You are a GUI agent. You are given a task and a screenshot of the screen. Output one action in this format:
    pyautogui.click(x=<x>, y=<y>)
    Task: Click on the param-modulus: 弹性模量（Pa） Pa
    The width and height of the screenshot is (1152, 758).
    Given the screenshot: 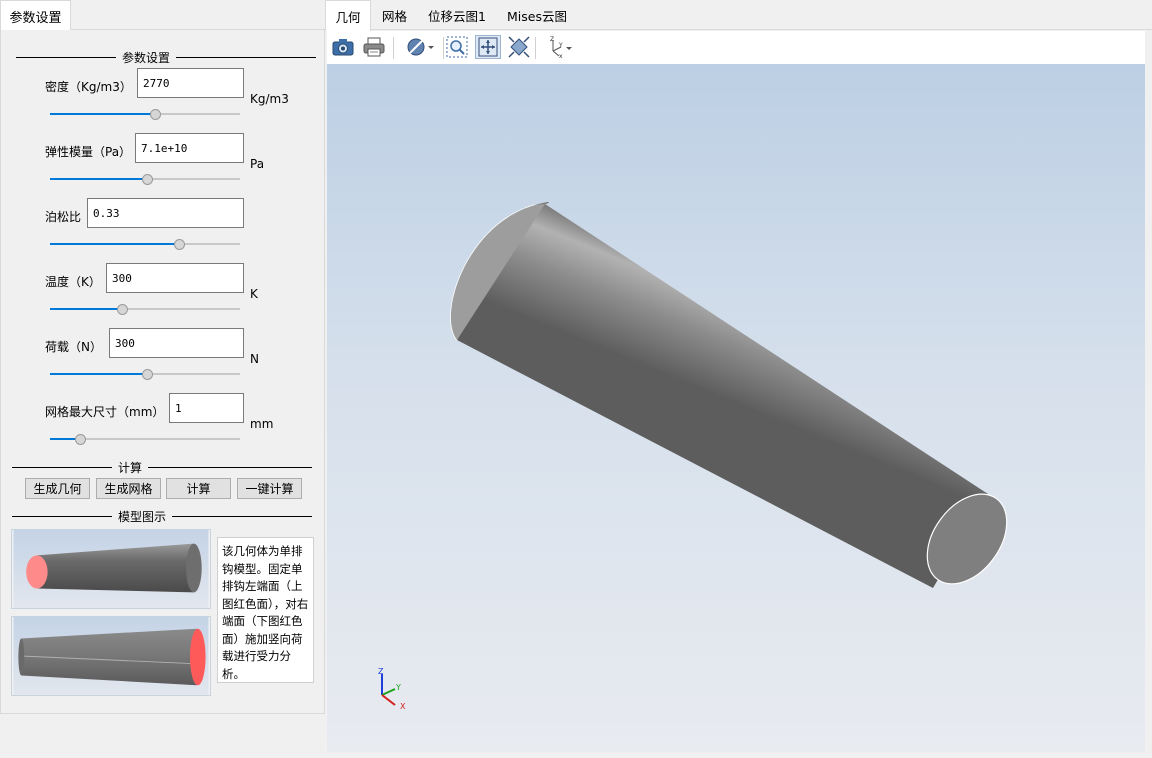 What is the action you would take?
    pyautogui.click(x=160, y=164)
    